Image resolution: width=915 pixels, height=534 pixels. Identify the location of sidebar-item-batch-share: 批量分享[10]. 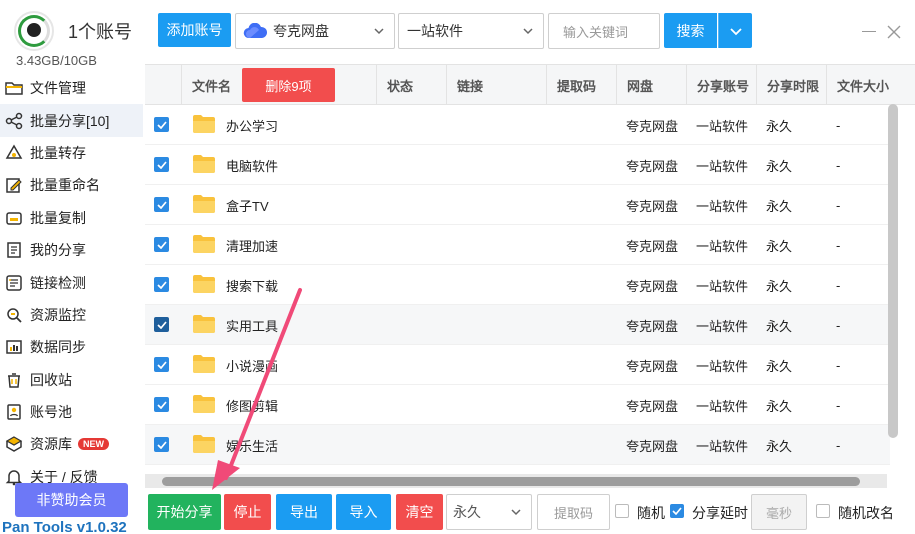
(71, 120).